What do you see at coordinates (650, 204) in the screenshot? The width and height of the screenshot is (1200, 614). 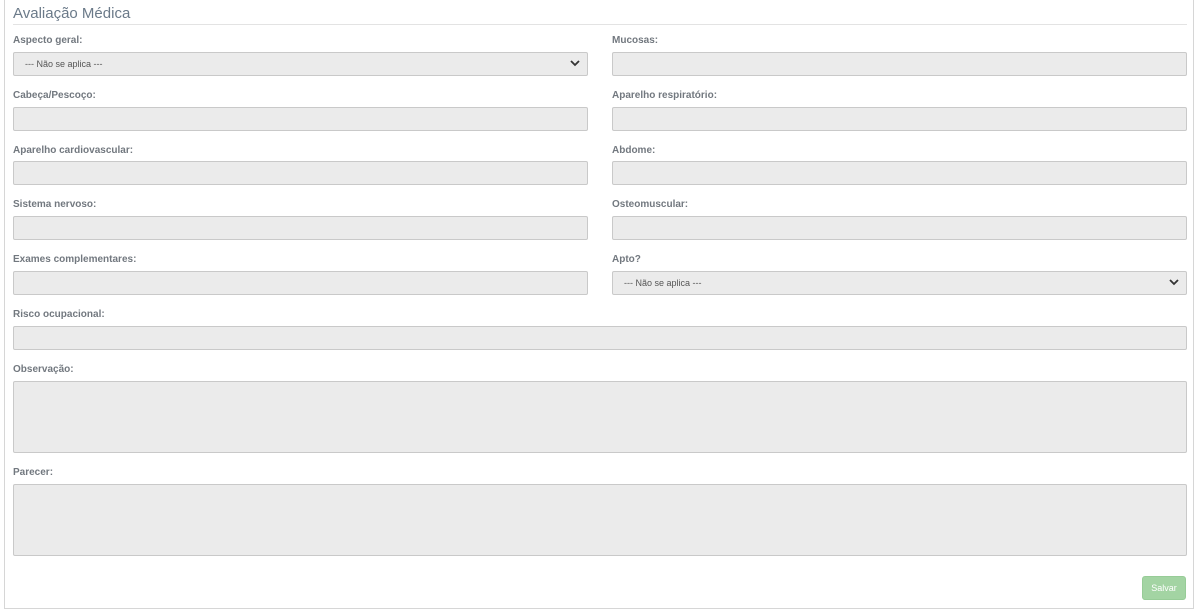 I see `osteomuscular-label: Osteomuscular:` at bounding box center [650, 204].